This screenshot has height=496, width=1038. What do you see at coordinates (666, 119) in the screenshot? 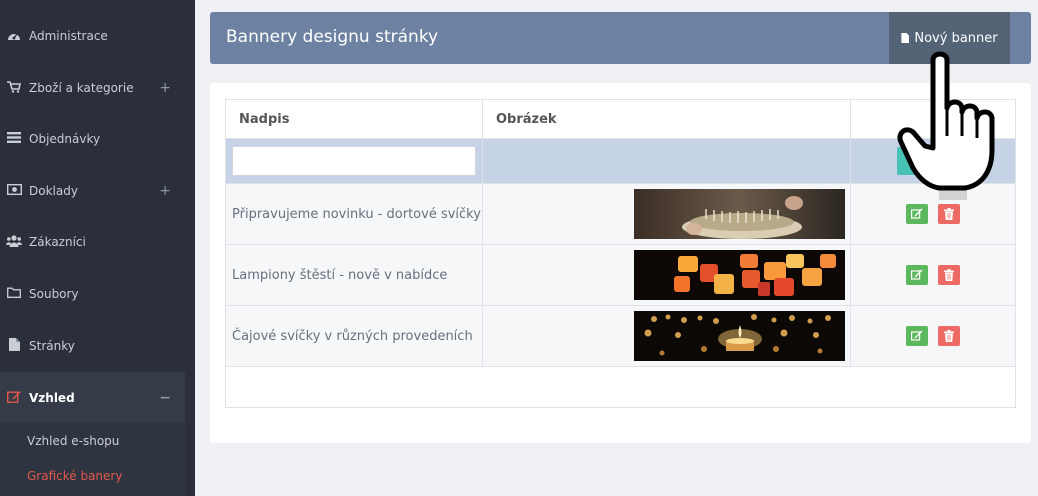
I see `column-header-image: Obrázek` at bounding box center [666, 119].